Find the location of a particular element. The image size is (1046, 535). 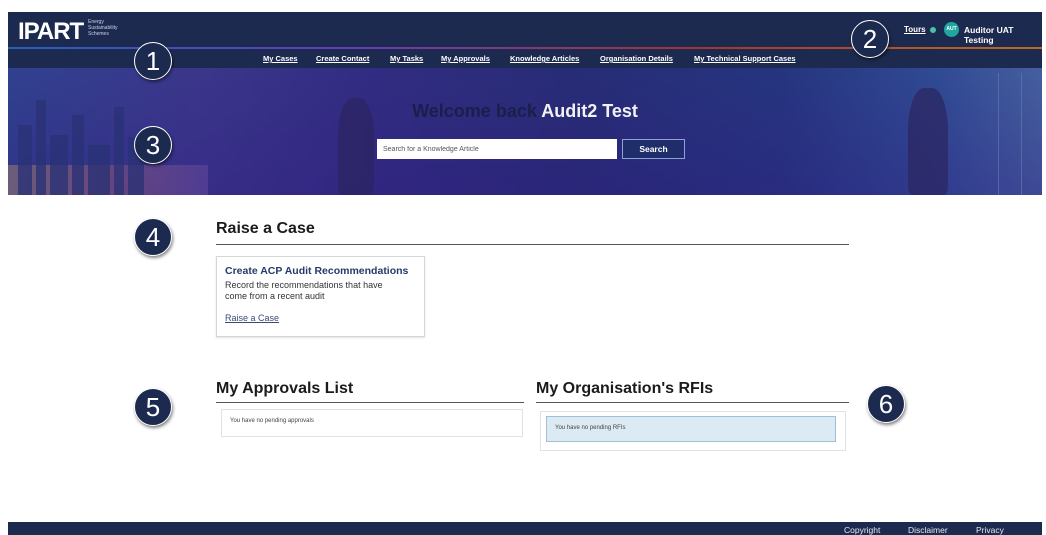

step-marker-2: 2 is located at coordinates (870, 39).